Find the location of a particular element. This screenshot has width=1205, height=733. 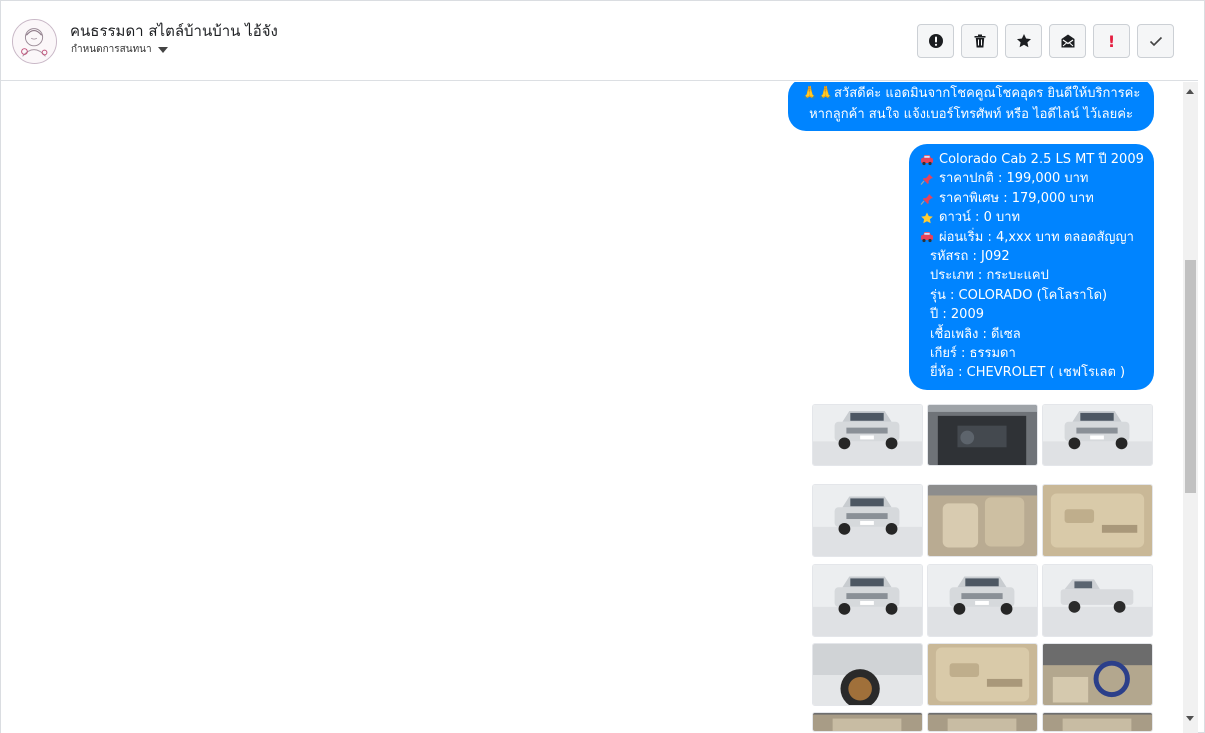

star-icon is located at coordinates (1023, 41).